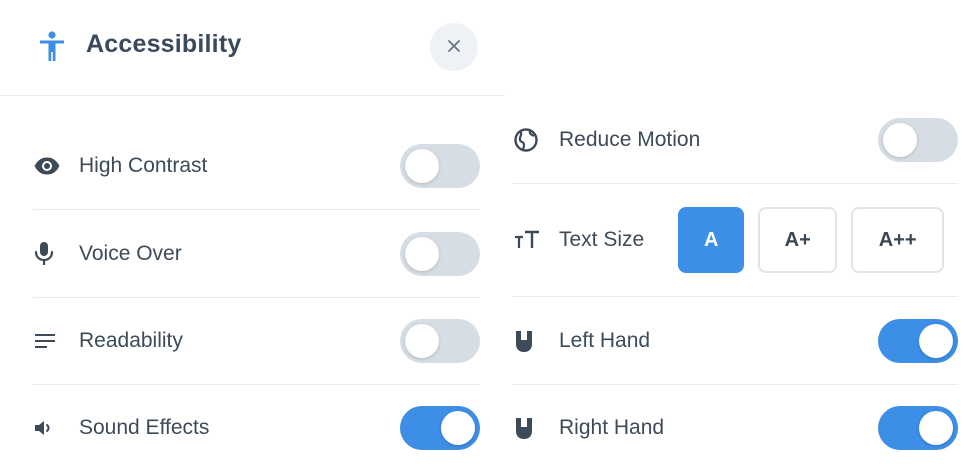 The height and width of the screenshot is (468, 968). I want to click on setting-row-readability: Readability, so click(256, 341).